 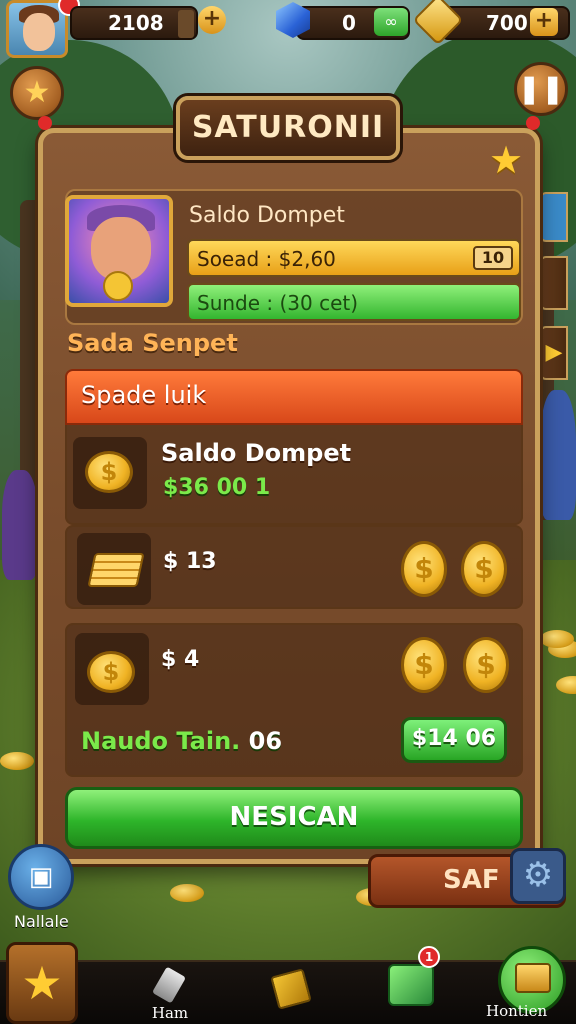 I want to click on hammer-icon, so click(x=169, y=985).